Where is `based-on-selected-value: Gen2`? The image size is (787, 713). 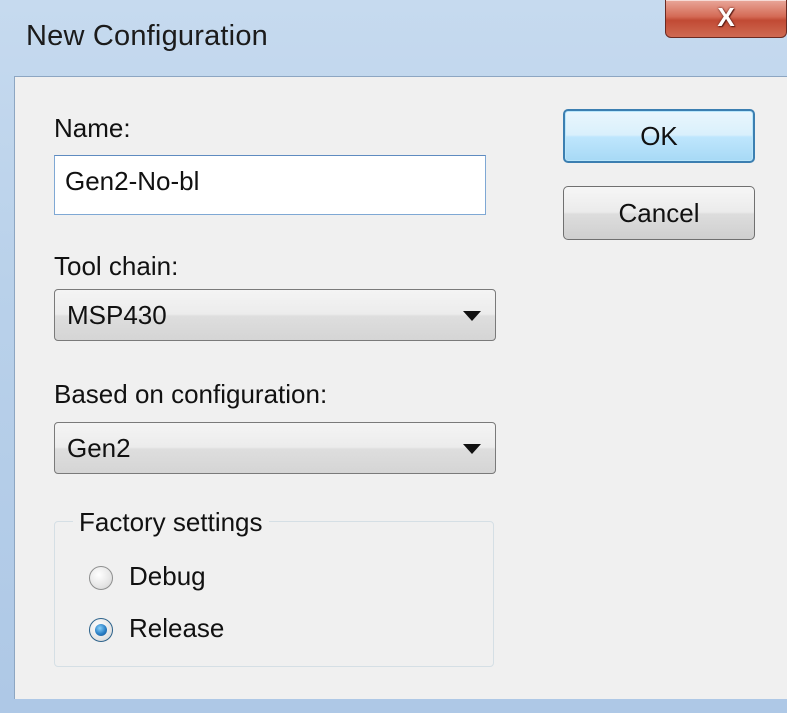 based-on-selected-value: Gen2 is located at coordinates (99, 448).